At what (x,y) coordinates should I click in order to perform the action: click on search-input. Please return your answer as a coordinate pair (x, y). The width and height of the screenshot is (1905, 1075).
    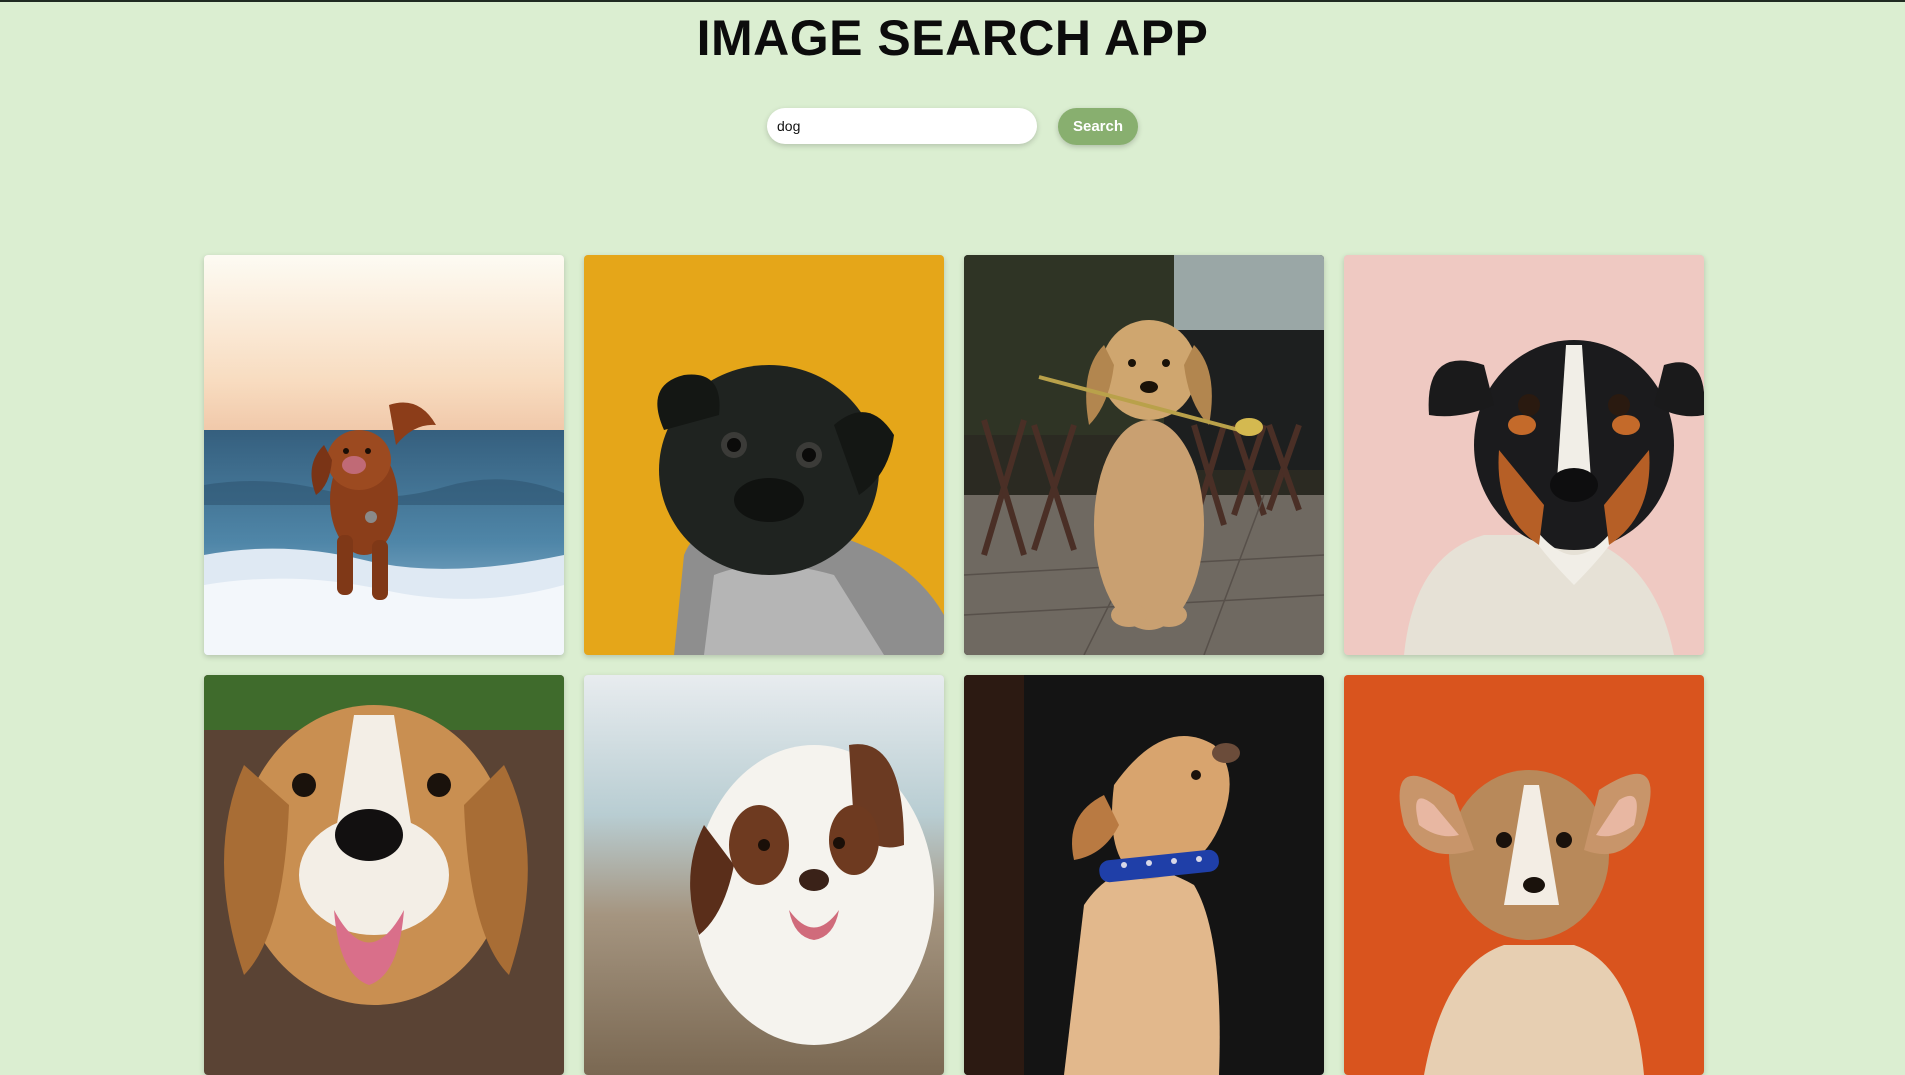
    Looking at the image, I should click on (902, 126).